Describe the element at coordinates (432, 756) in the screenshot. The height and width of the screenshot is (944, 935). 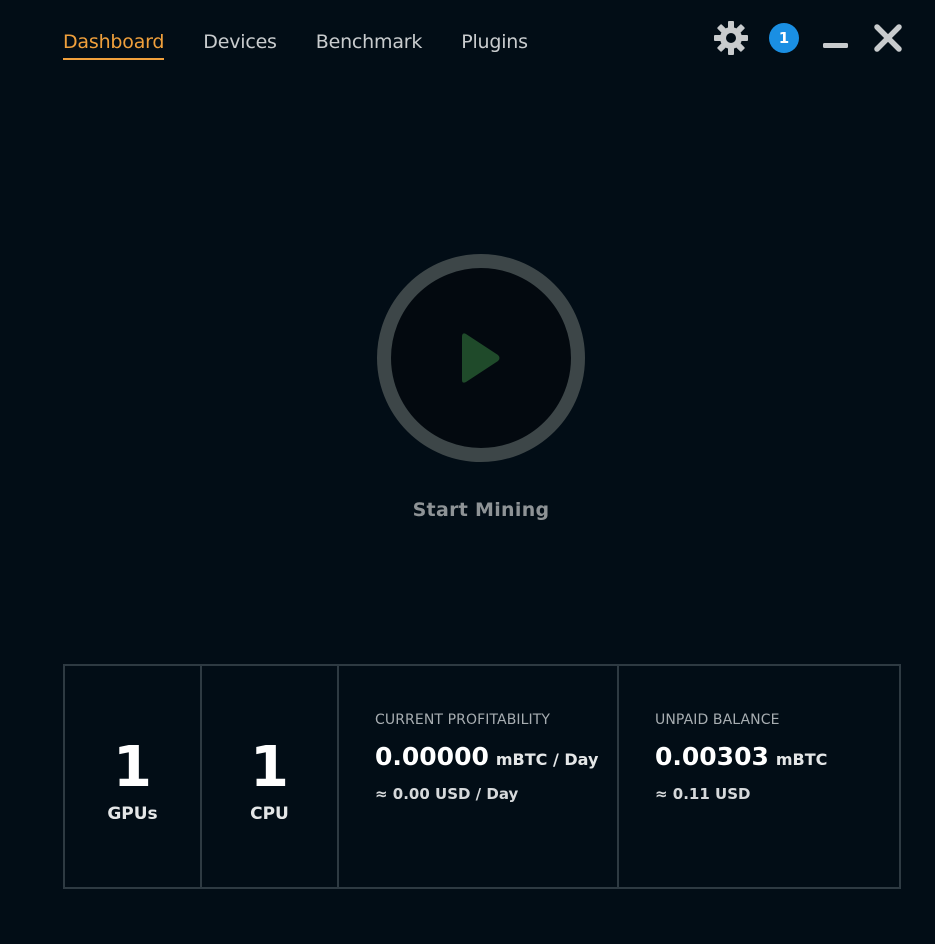
I see `profitability-value: 0.00000` at that location.